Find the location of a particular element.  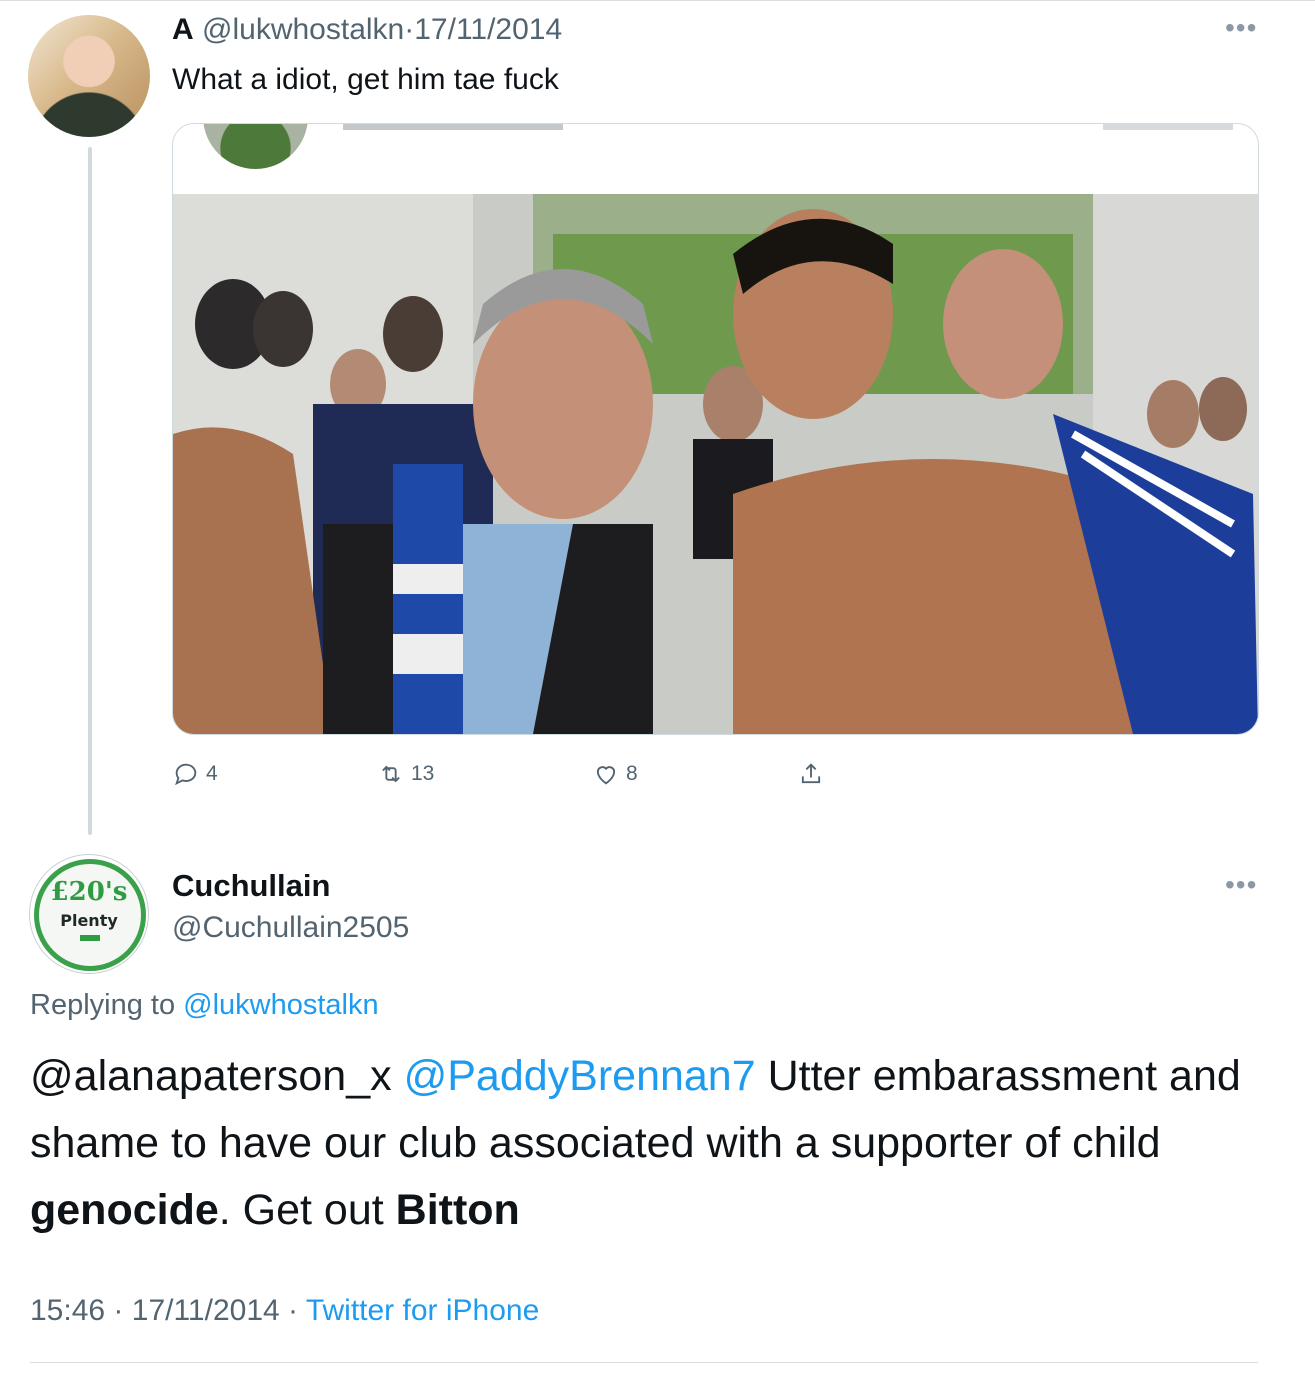

avatar-badge-mark is located at coordinates (90, 938).